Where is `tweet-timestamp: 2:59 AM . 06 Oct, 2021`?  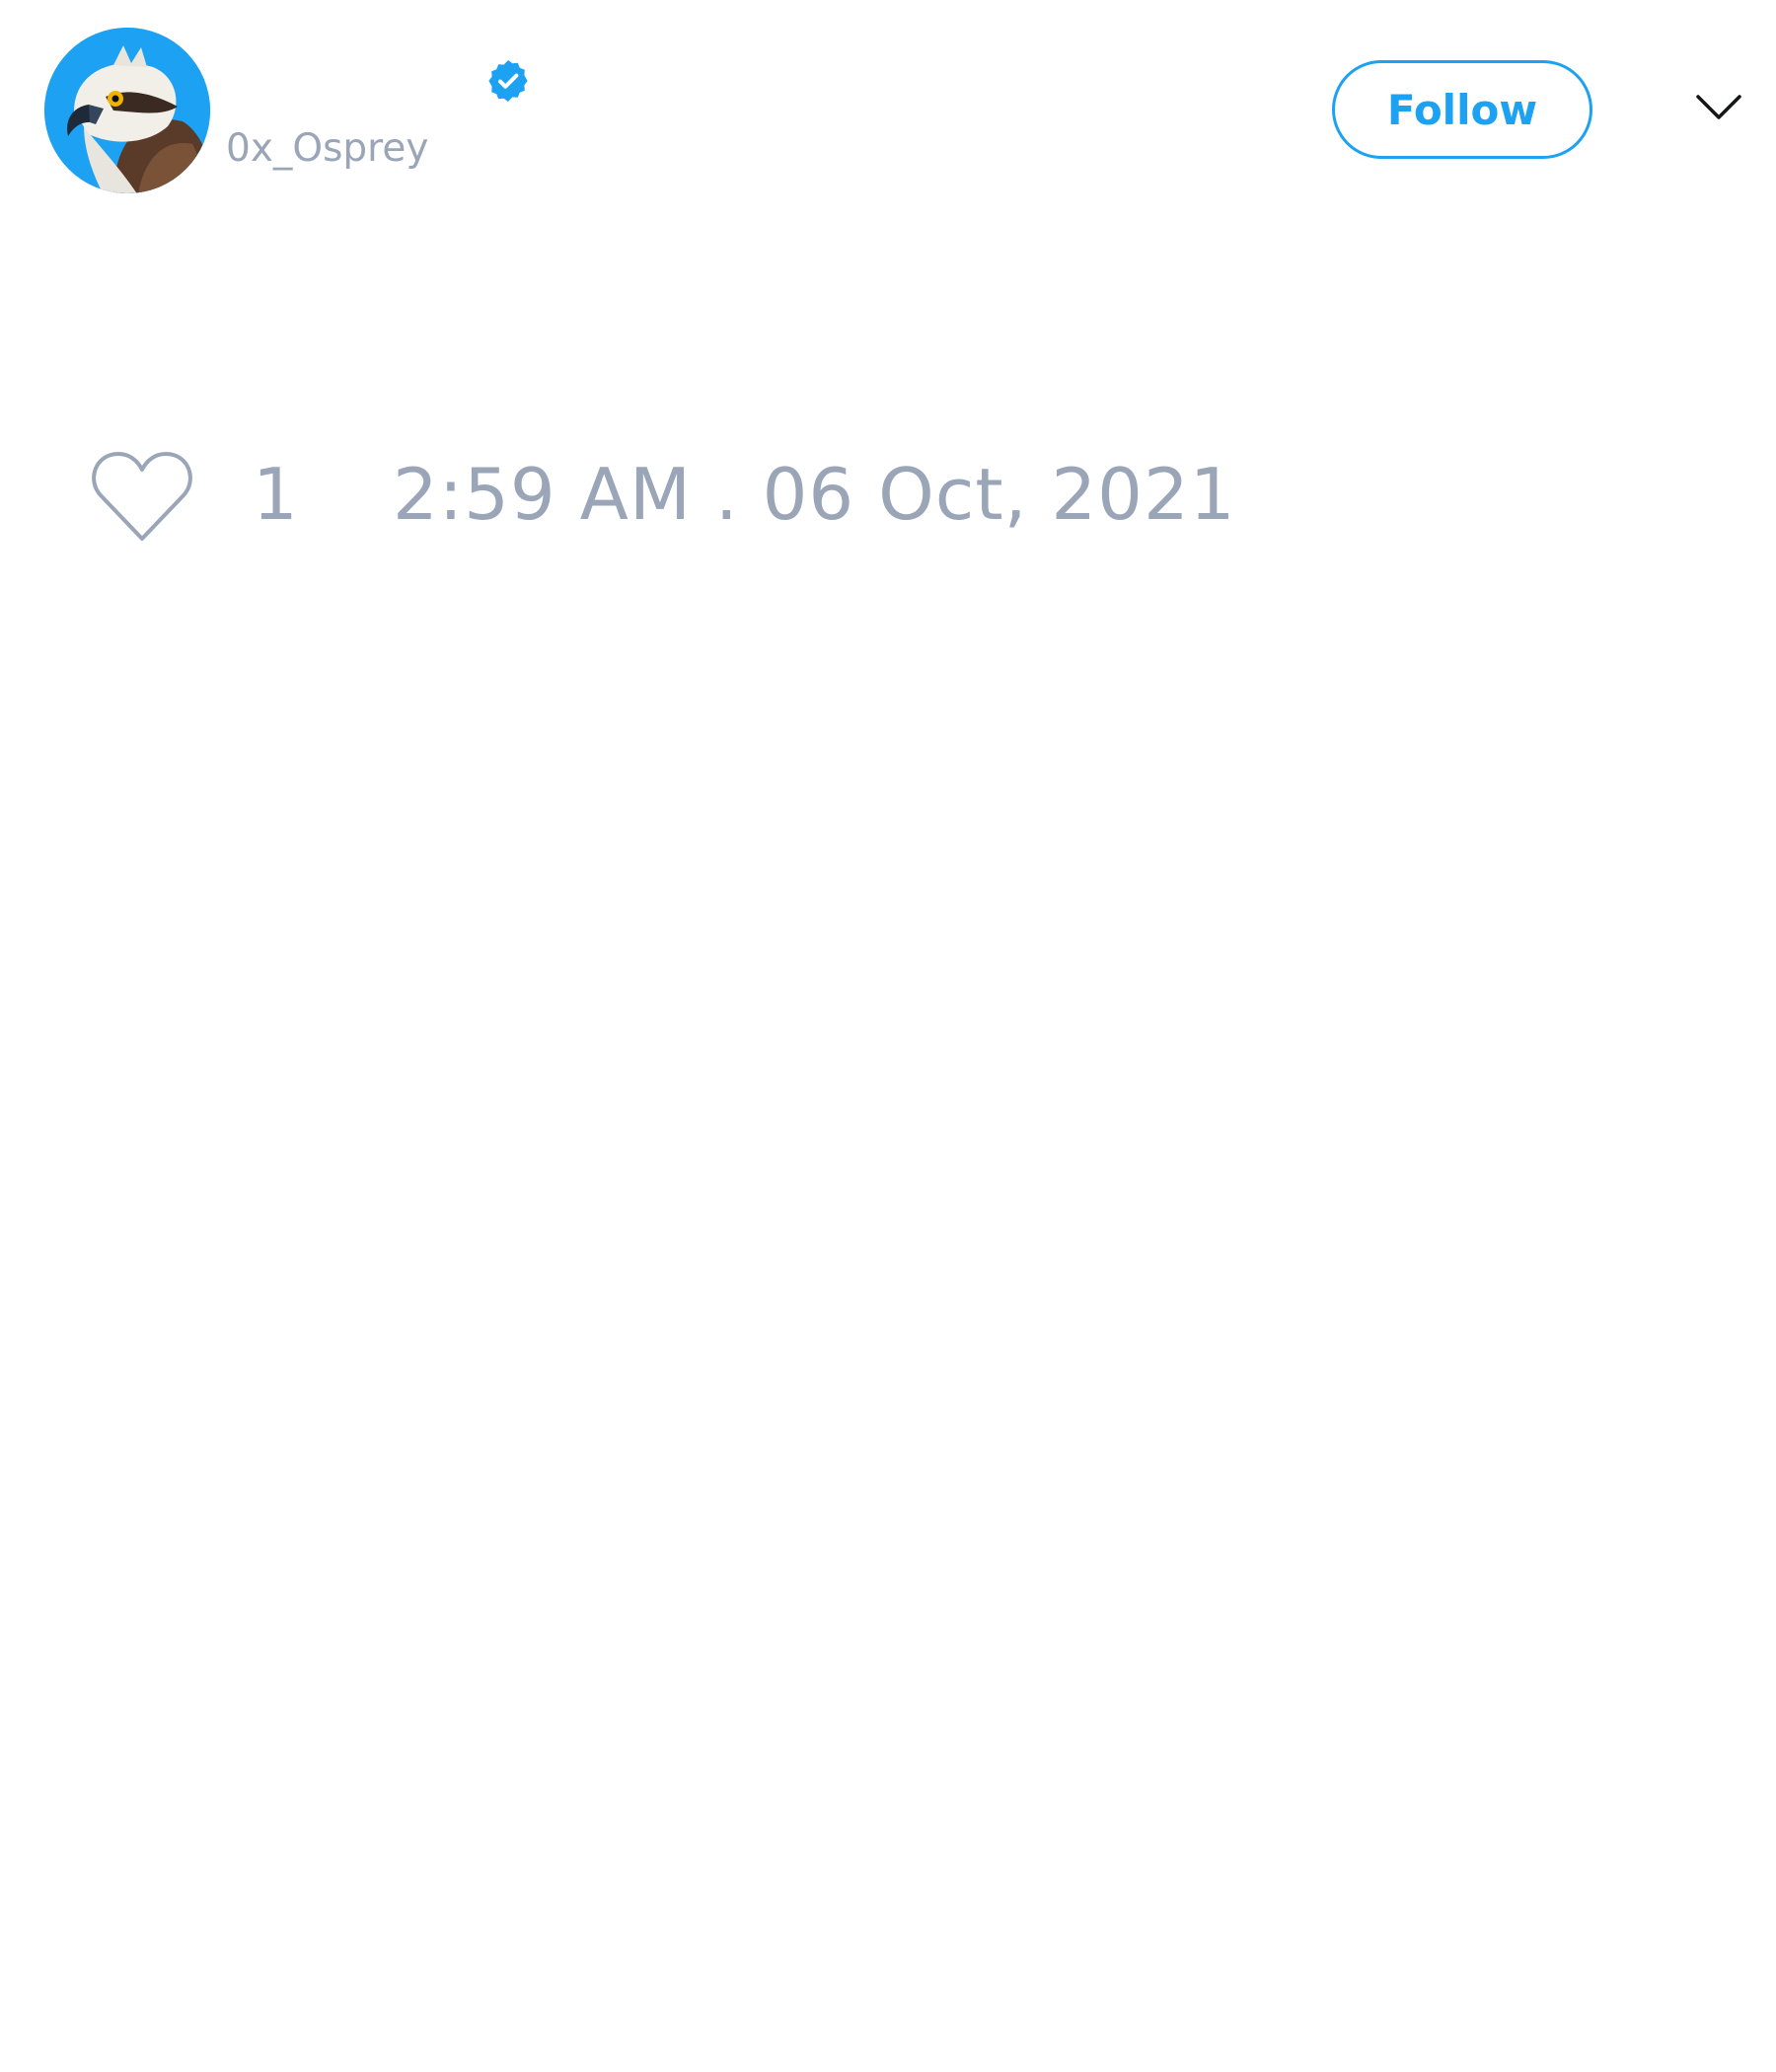
tweet-timestamp: 2:59 AM . 06 Oct, 2021 is located at coordinates (814, 495).